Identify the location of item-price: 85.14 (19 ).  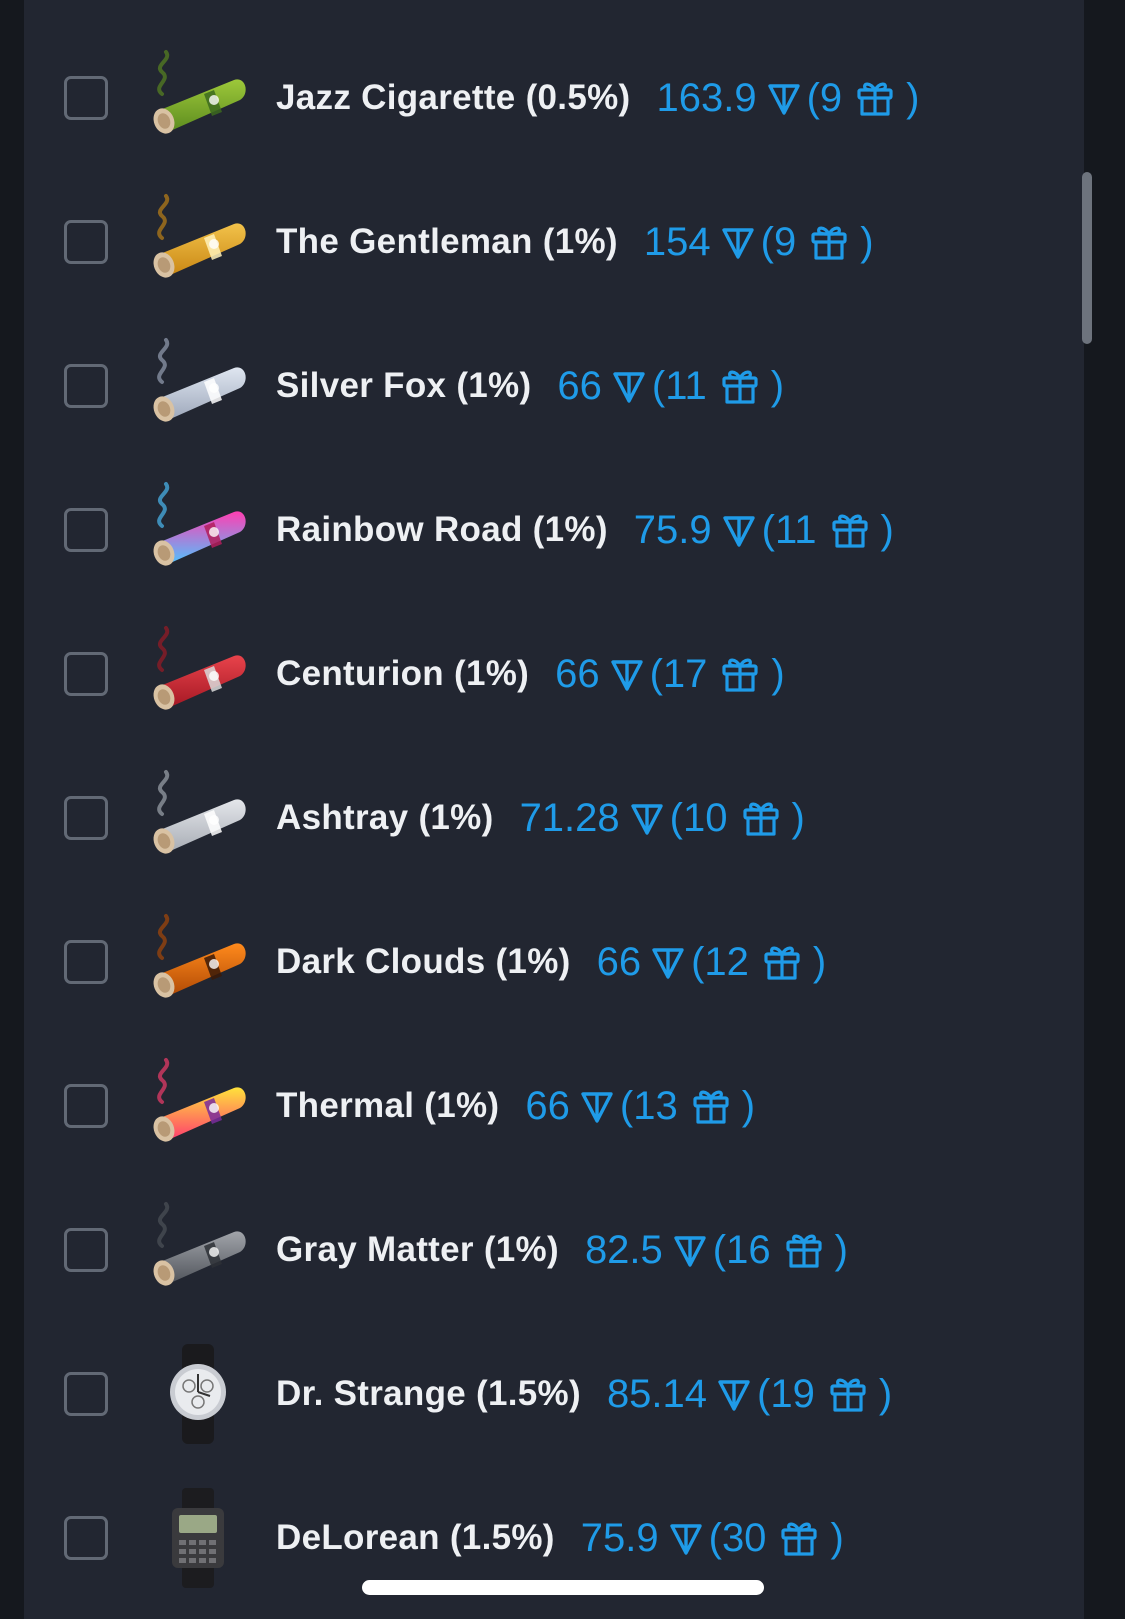
(749, 1393).